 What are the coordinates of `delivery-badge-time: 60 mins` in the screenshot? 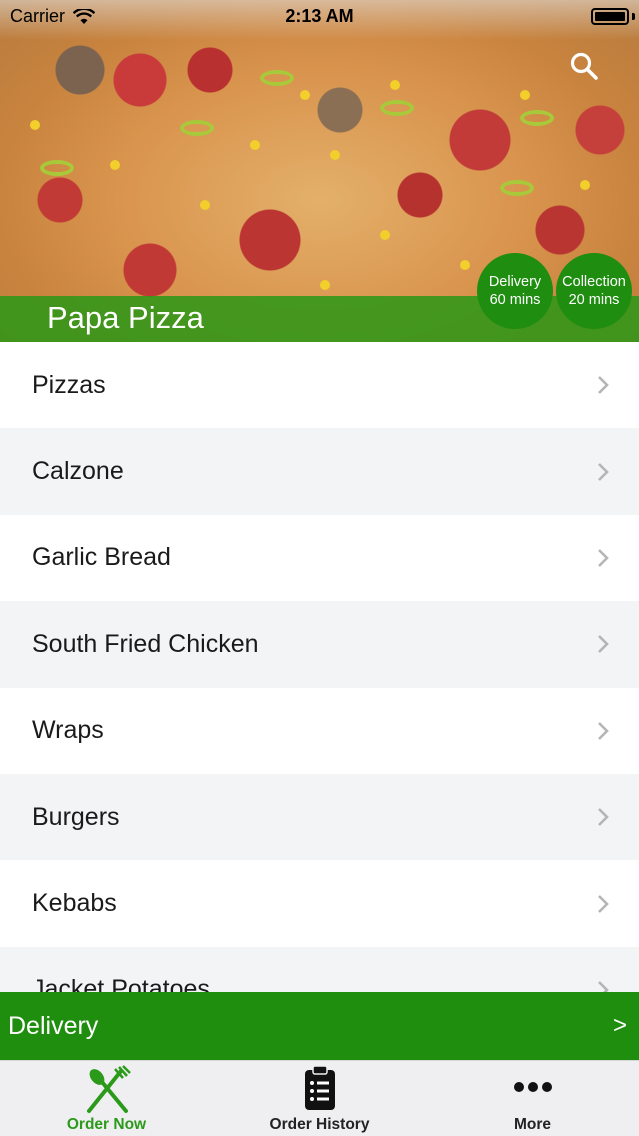 It's located at (515, 300).